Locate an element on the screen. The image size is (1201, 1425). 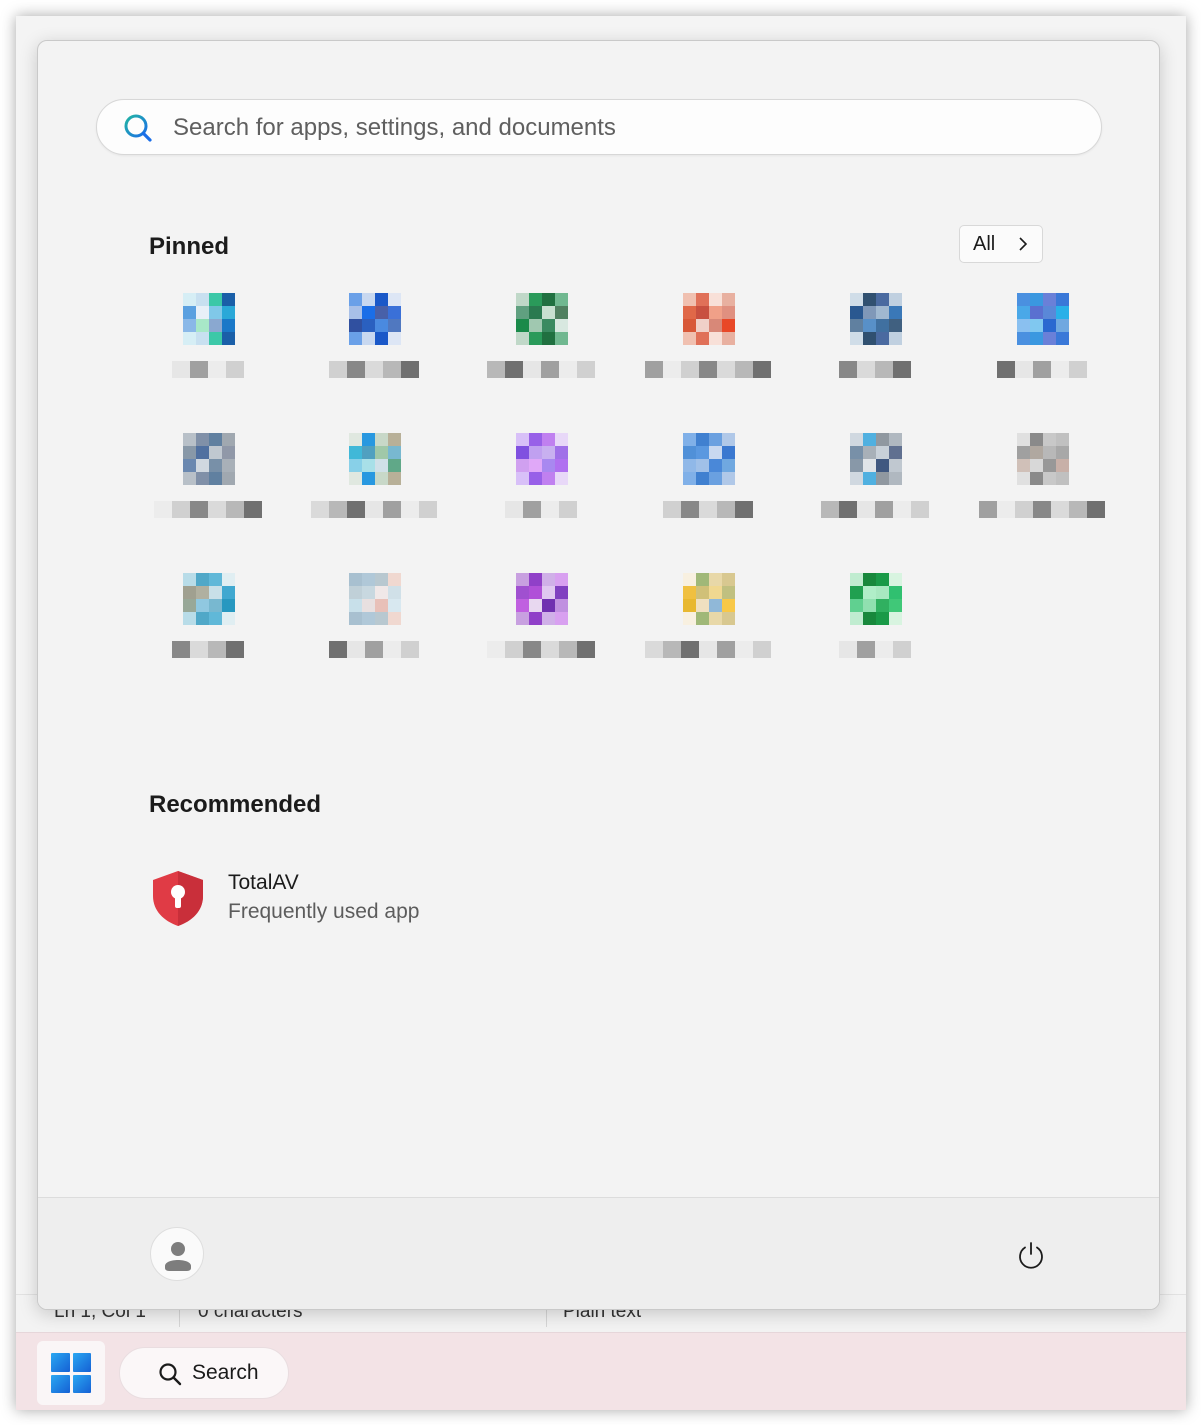
taskbar-search-button: Search is located at coordinates (204, 1373).